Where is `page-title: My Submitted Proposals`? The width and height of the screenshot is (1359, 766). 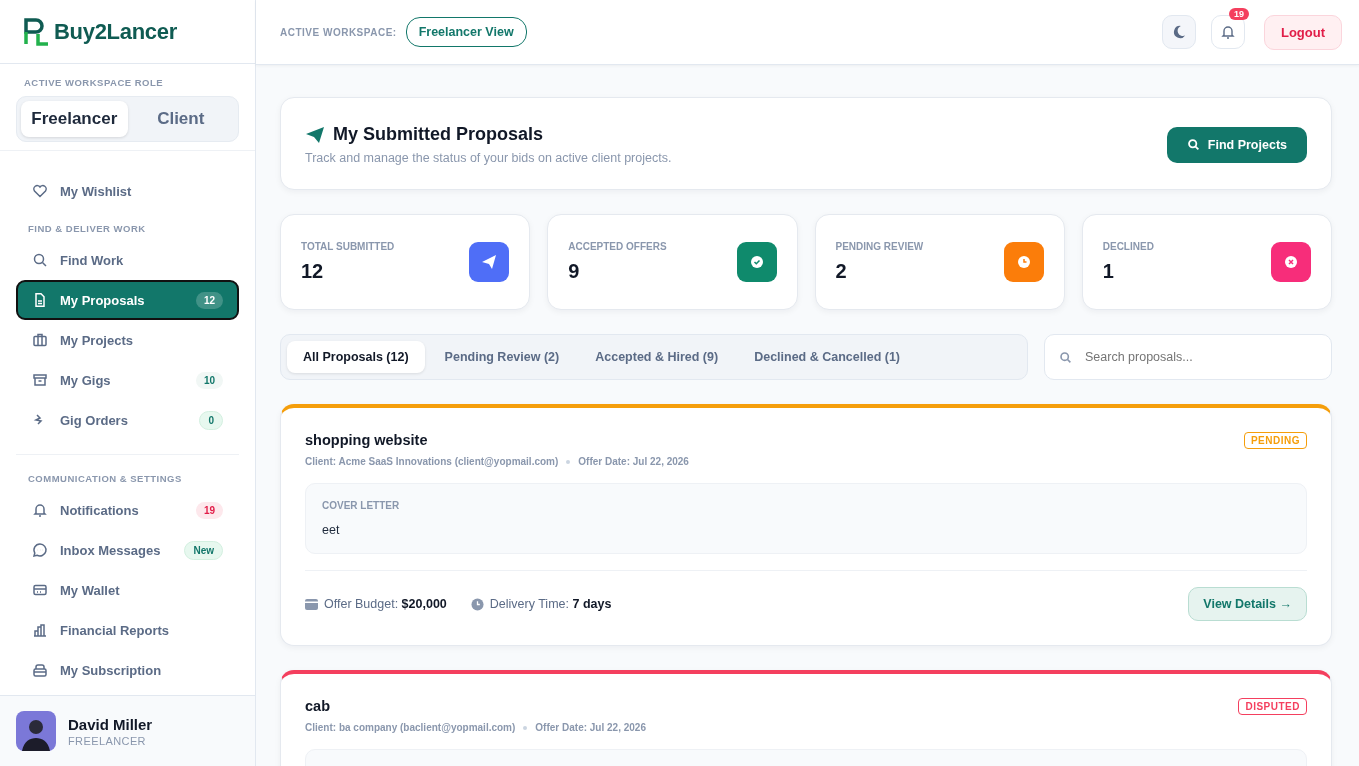
page-title: My Submitted Proposals is located at coordinates (438, 134).